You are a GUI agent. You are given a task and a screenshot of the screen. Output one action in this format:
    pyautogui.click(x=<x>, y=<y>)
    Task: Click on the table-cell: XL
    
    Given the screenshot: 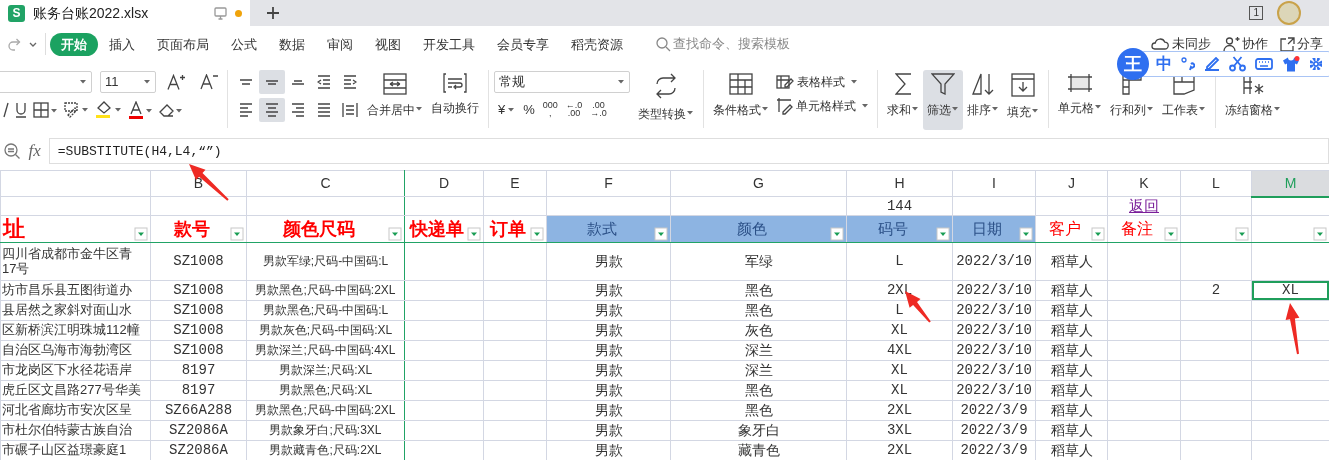 What is the action you would take?
    pyautogui.click(x=899, y=370)
    